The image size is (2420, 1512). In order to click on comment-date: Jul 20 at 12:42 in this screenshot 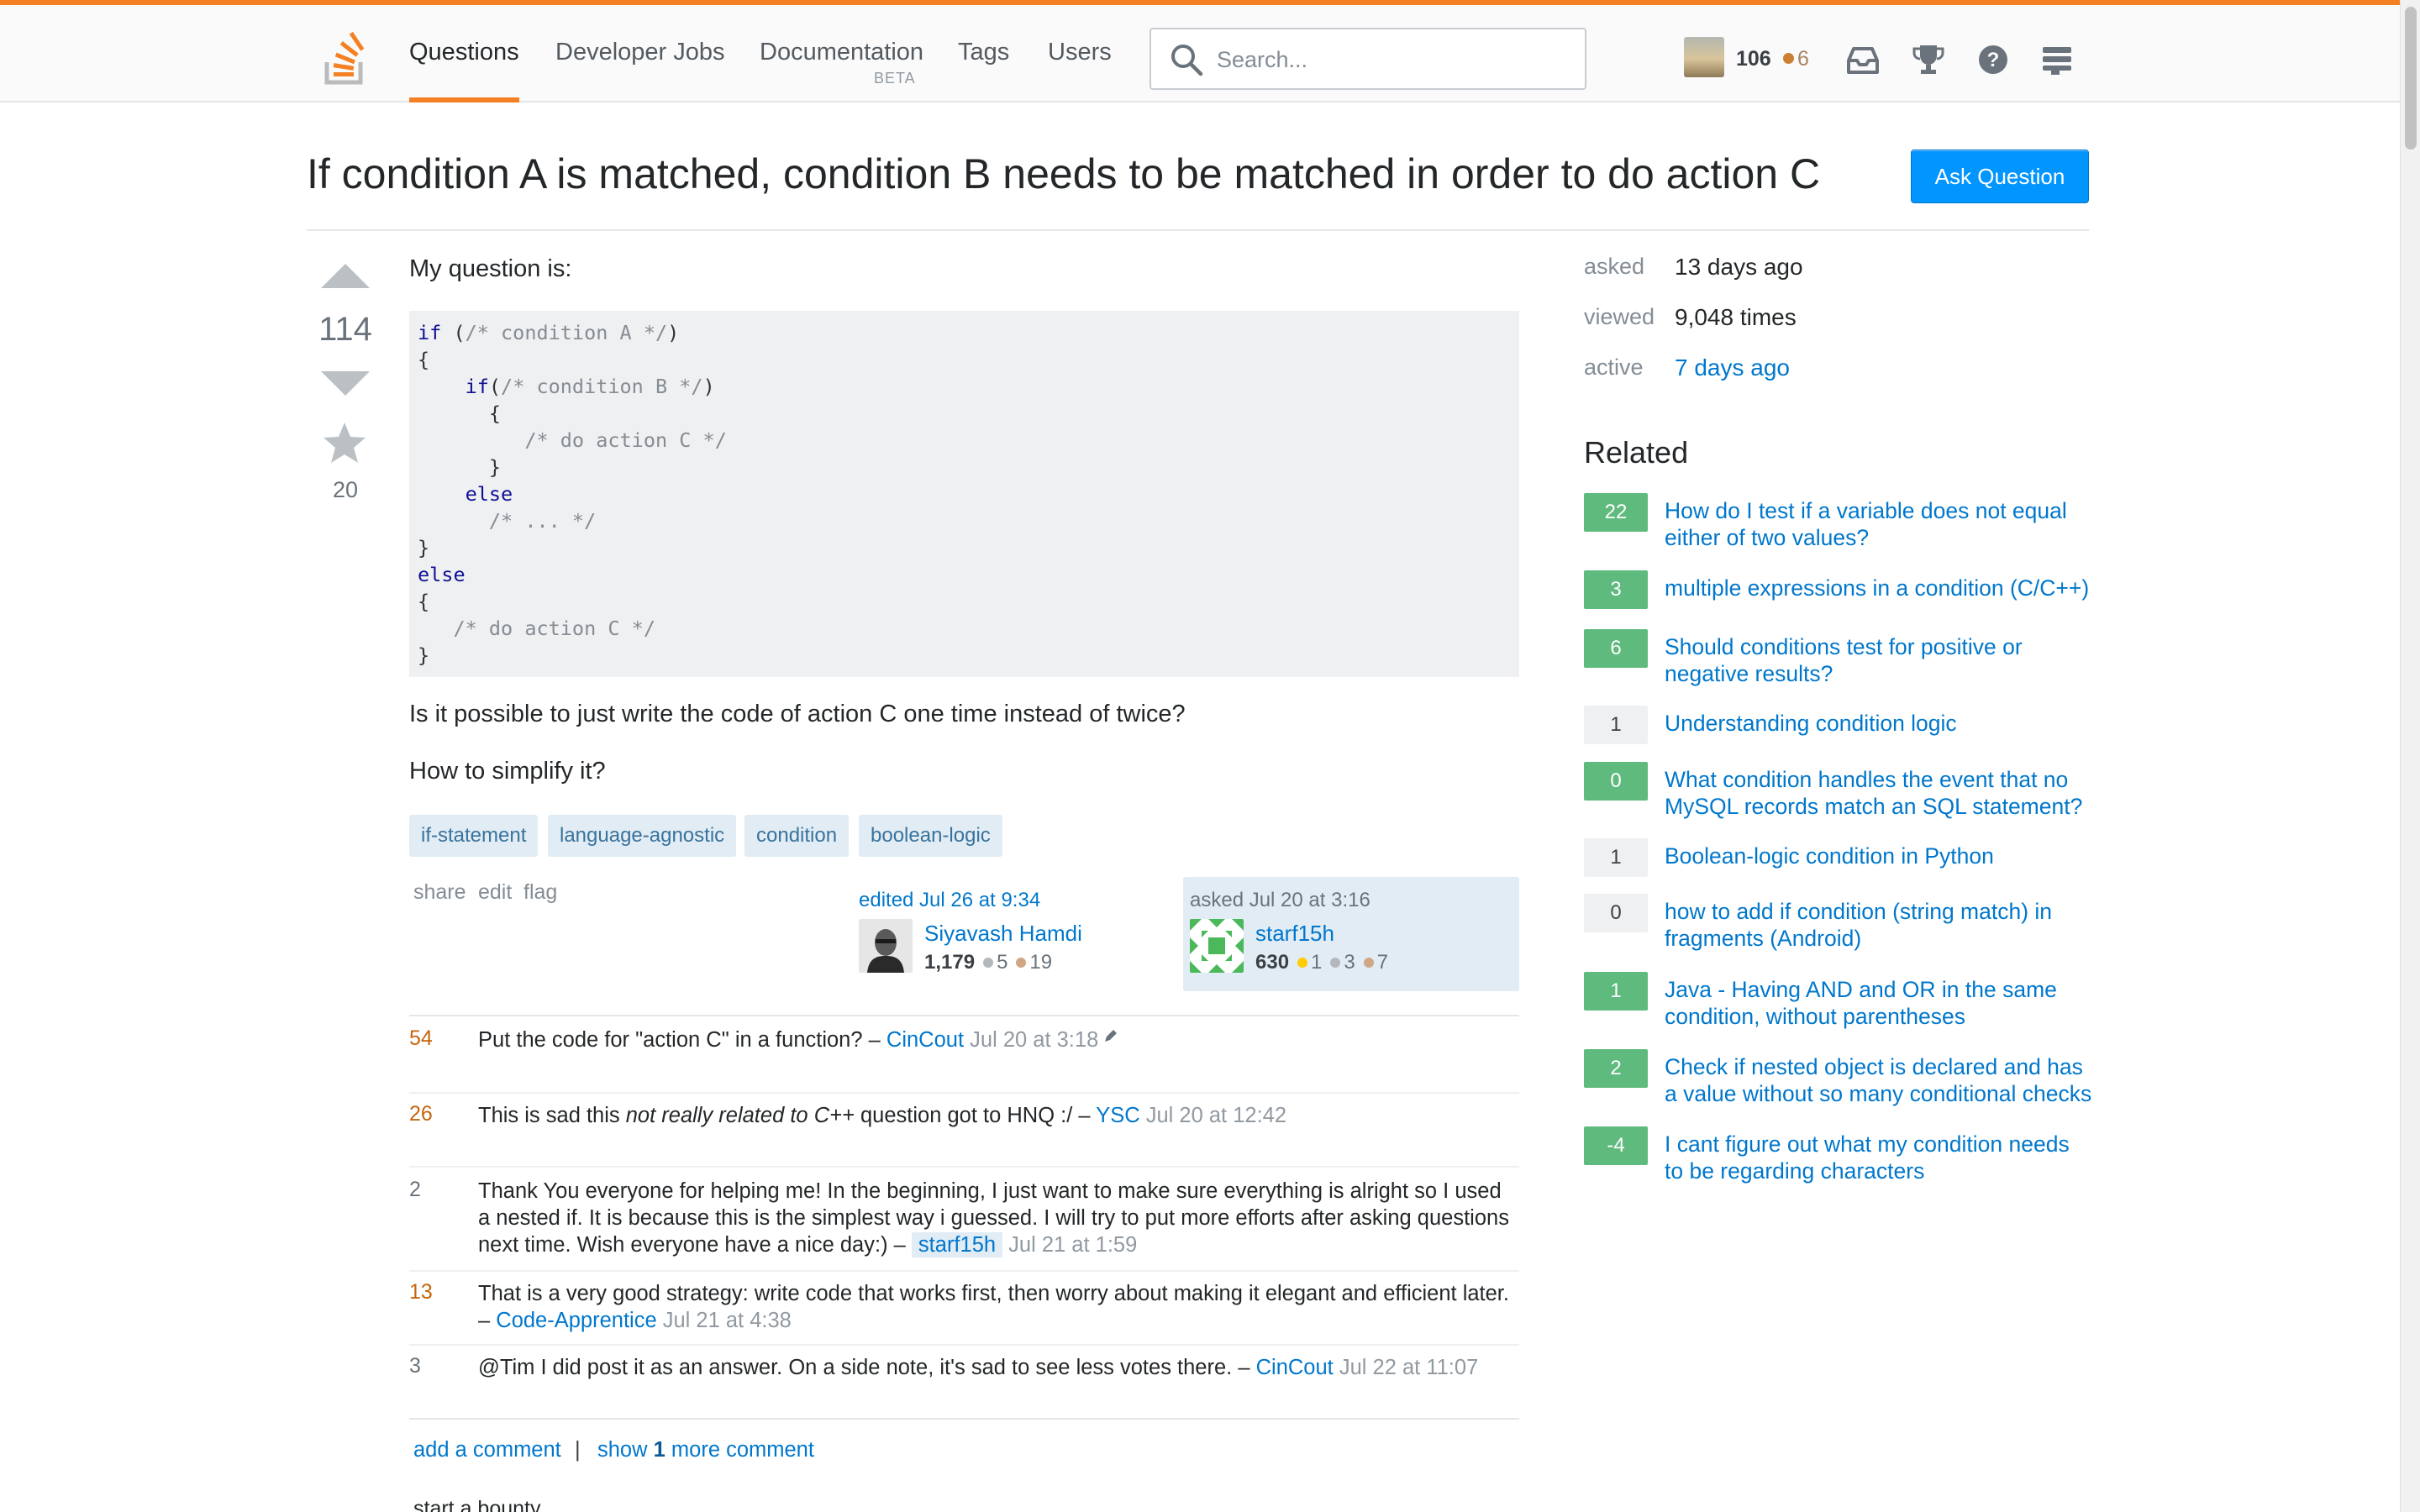, I will do `click(1216, 1115)`.